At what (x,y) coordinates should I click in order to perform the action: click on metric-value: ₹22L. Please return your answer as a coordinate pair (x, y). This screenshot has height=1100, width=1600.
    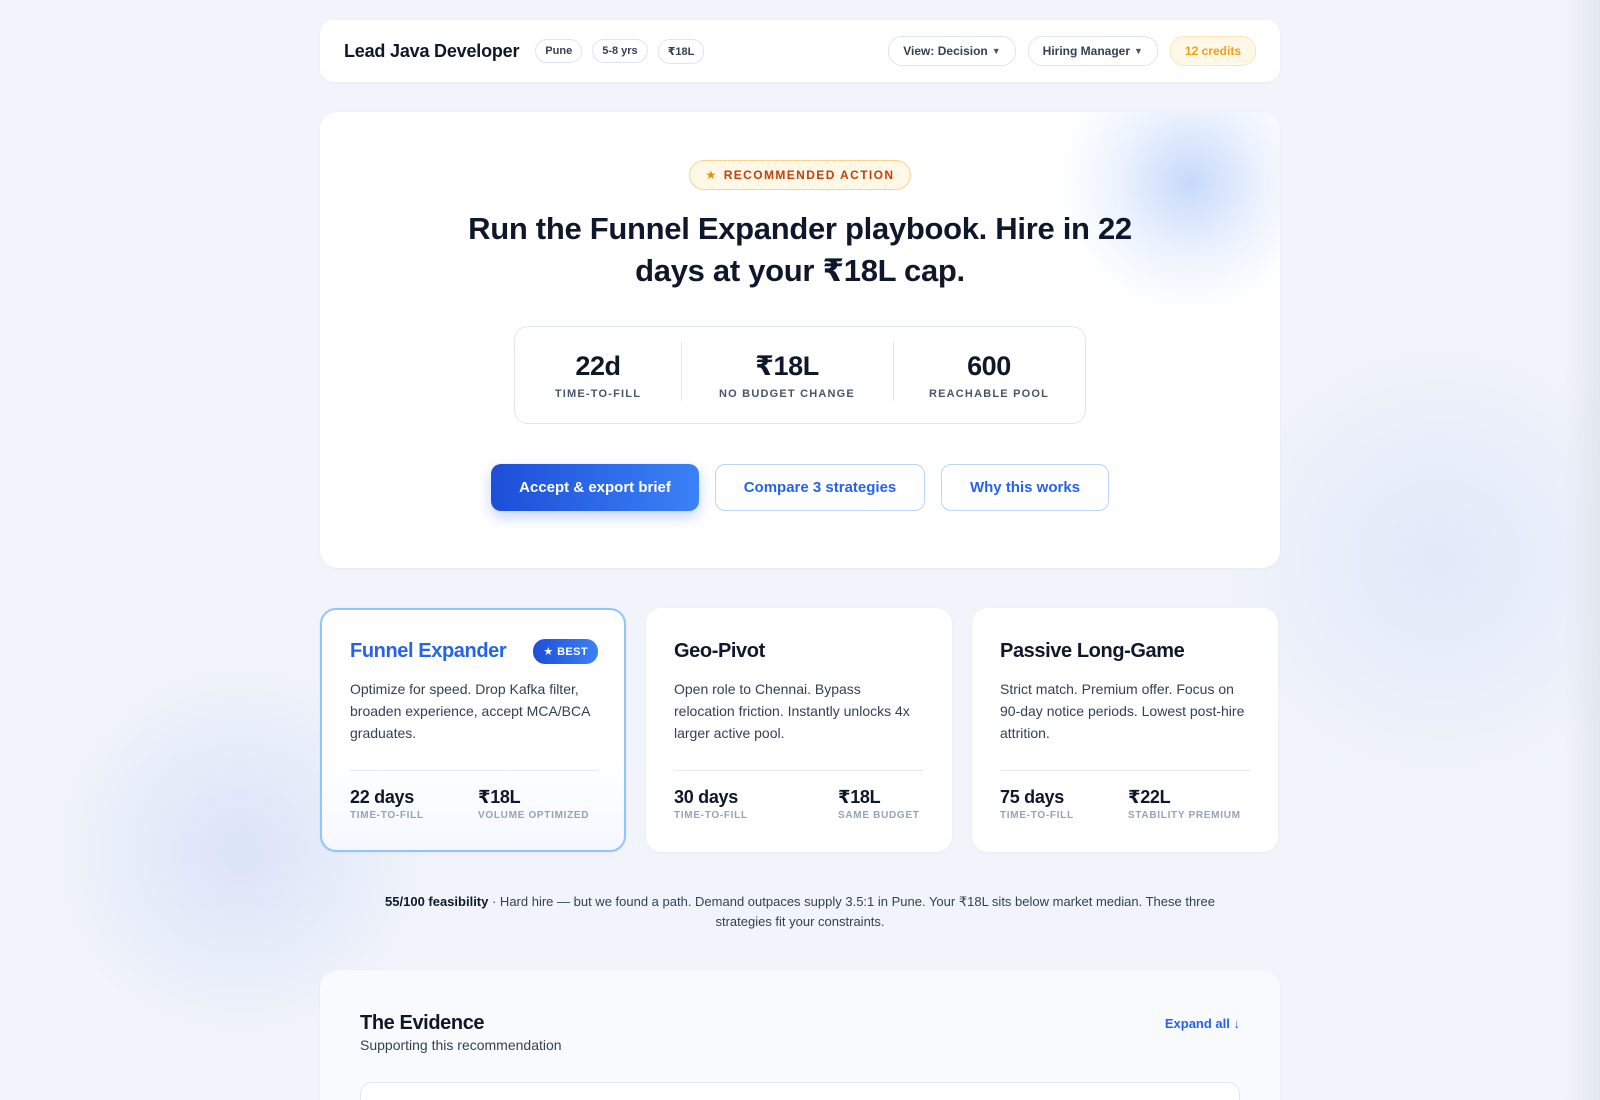
    Looking at the image, I should click on (1149, 797).